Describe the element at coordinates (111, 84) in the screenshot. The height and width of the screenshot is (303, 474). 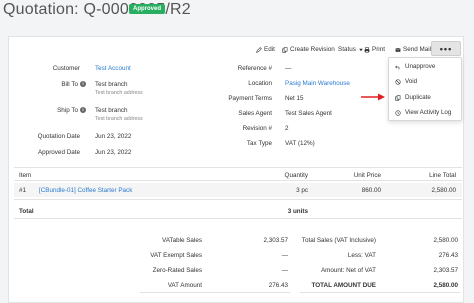
I see `bill-to-value: Test branch` at that location.